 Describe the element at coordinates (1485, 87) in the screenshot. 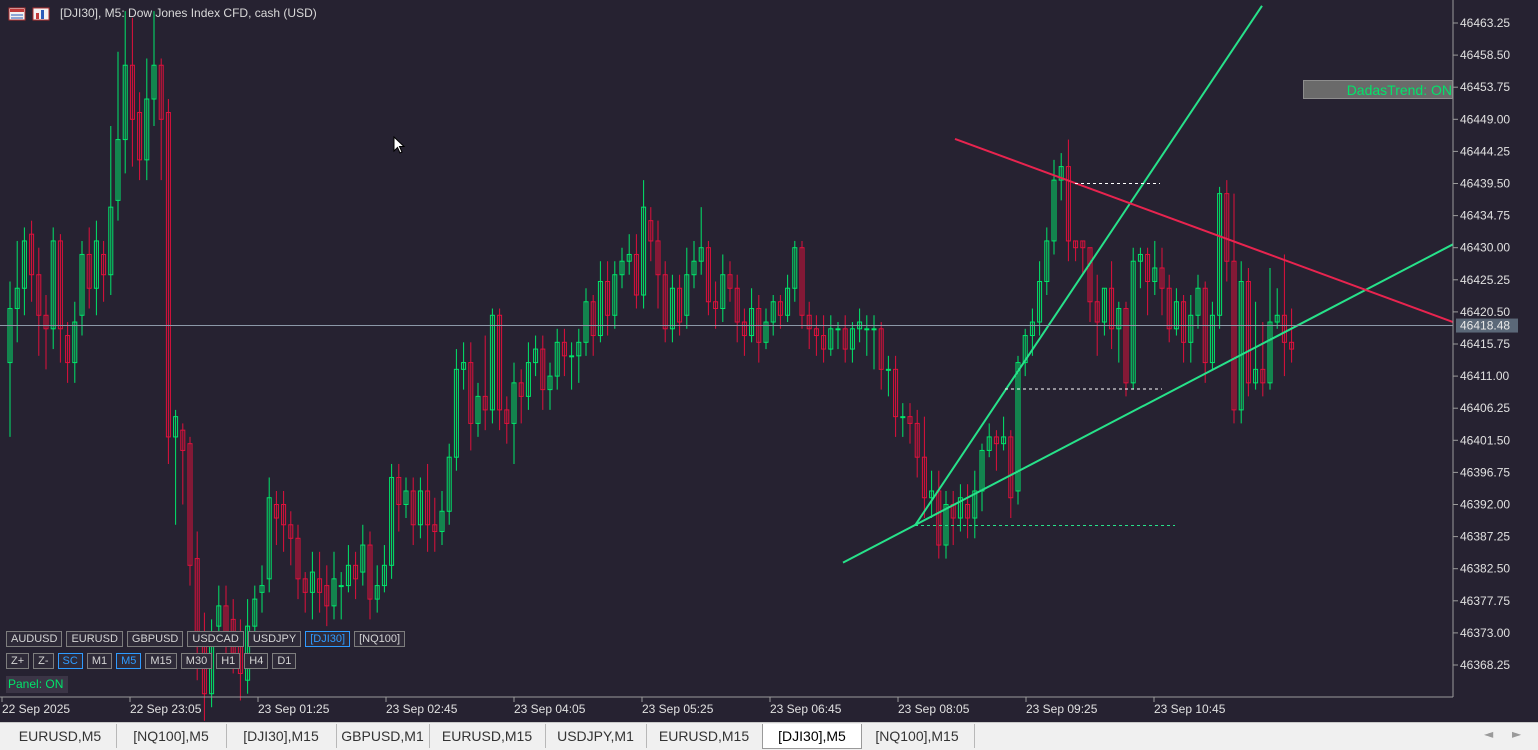

I see `y-tick-label: 46453.75` at that location.